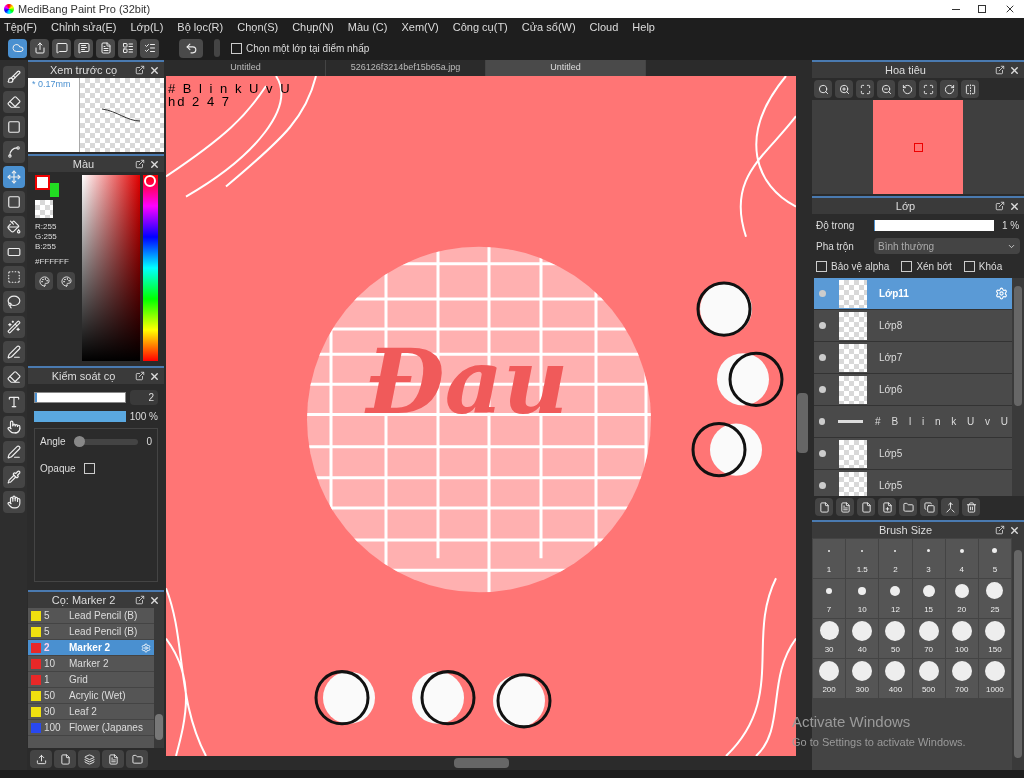 Image resolution: width=1024 pixels, height=778 pixels. Describe the element at coordinates (928, 638) in the screenshot. I see `brush-size-preset: 70` at that location.